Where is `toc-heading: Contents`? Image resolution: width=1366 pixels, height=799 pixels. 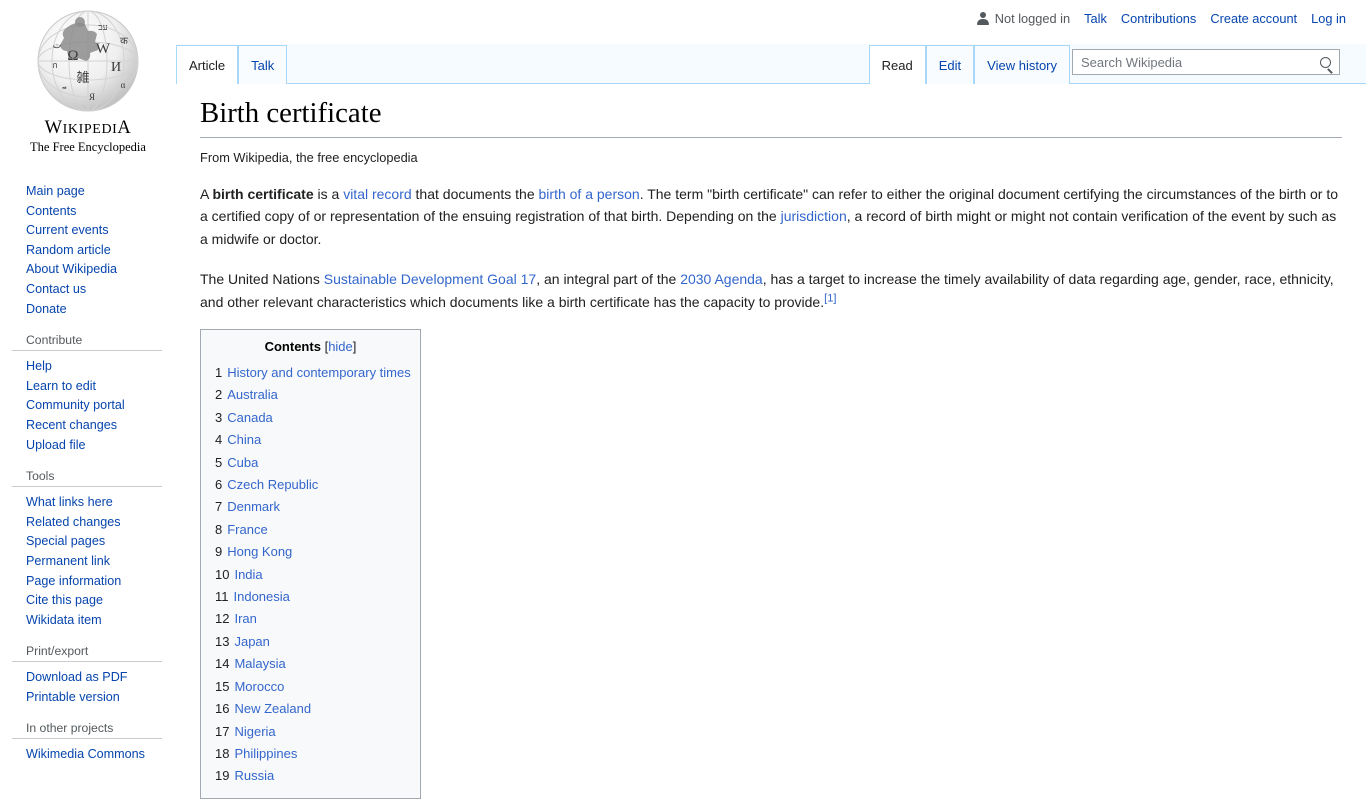
toc-heading: Contents is located at coordinates (292, 347).